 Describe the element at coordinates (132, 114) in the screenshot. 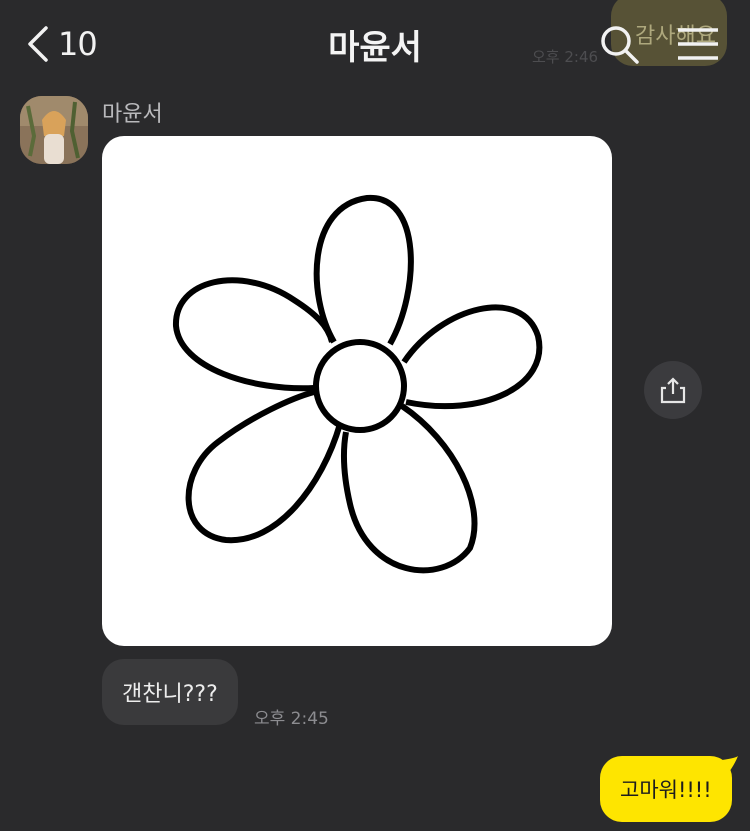

I see `sender-name: 마윤서` at that location.